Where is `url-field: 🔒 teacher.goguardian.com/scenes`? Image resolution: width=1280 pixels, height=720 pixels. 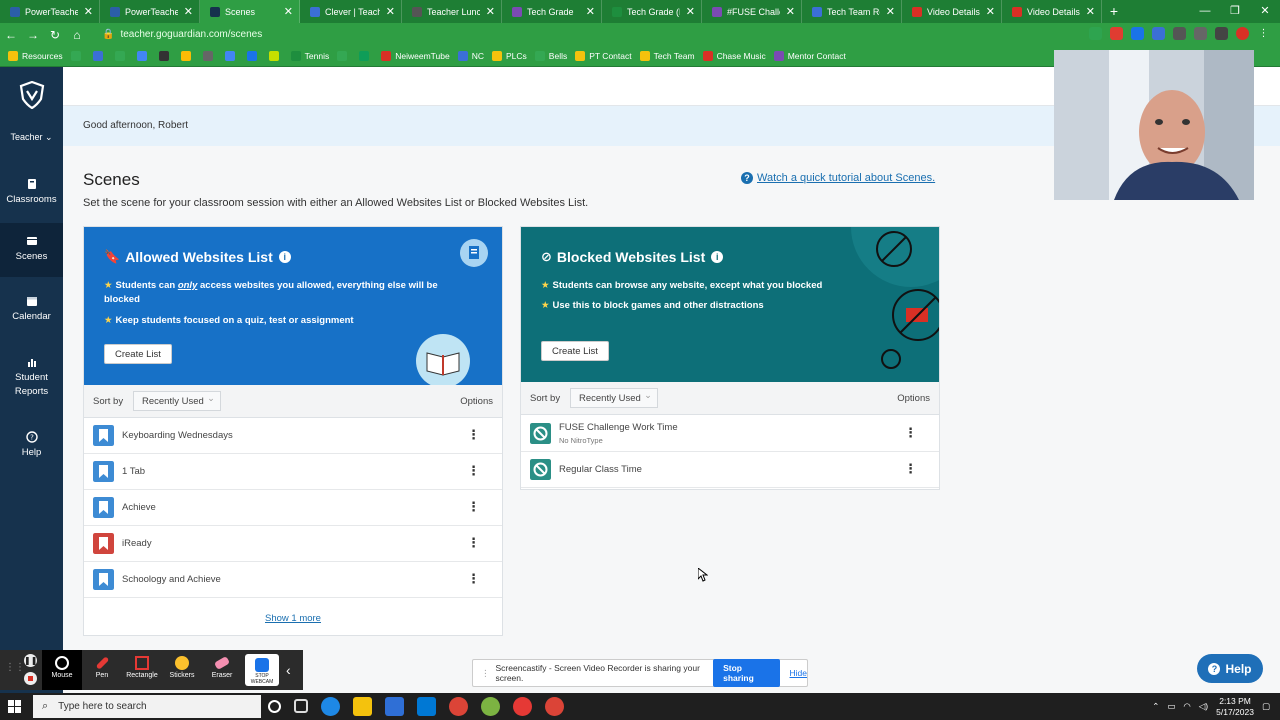
url-field: 🔒 teacher.goguardian.com/scenes is located at coordinates (182, 34).